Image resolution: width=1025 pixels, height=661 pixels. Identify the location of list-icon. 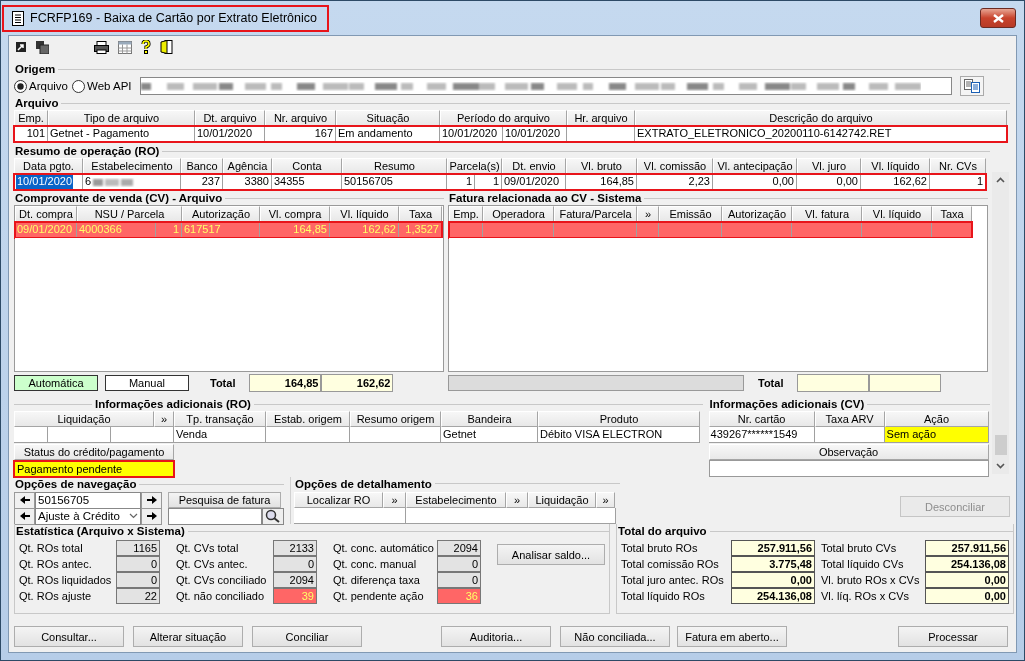
(971, 86).